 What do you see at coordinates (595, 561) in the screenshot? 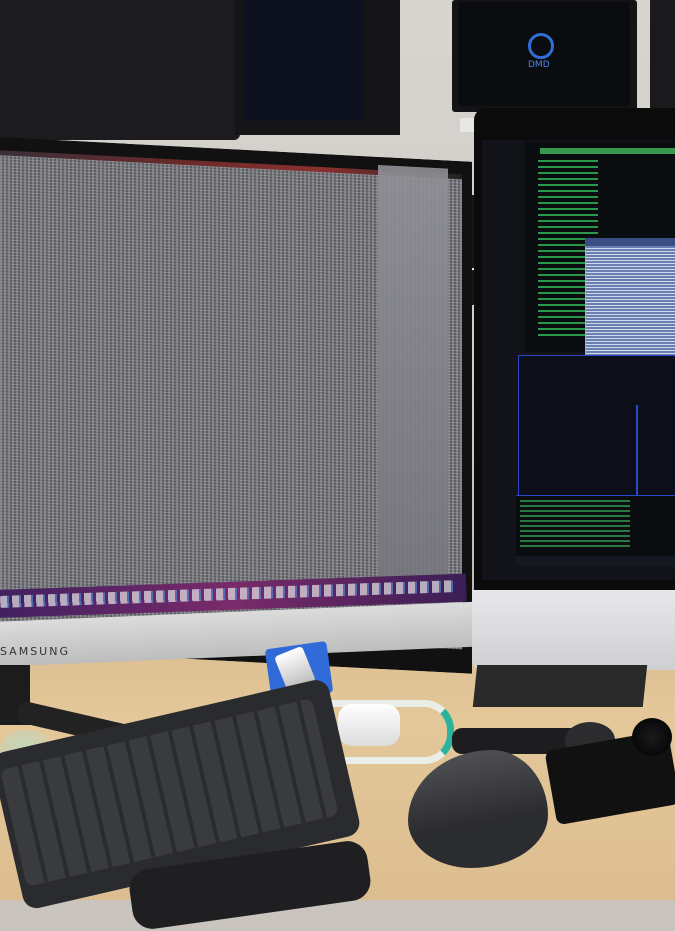
I see `terminal-status-bar` at bounding box center [595, 561].